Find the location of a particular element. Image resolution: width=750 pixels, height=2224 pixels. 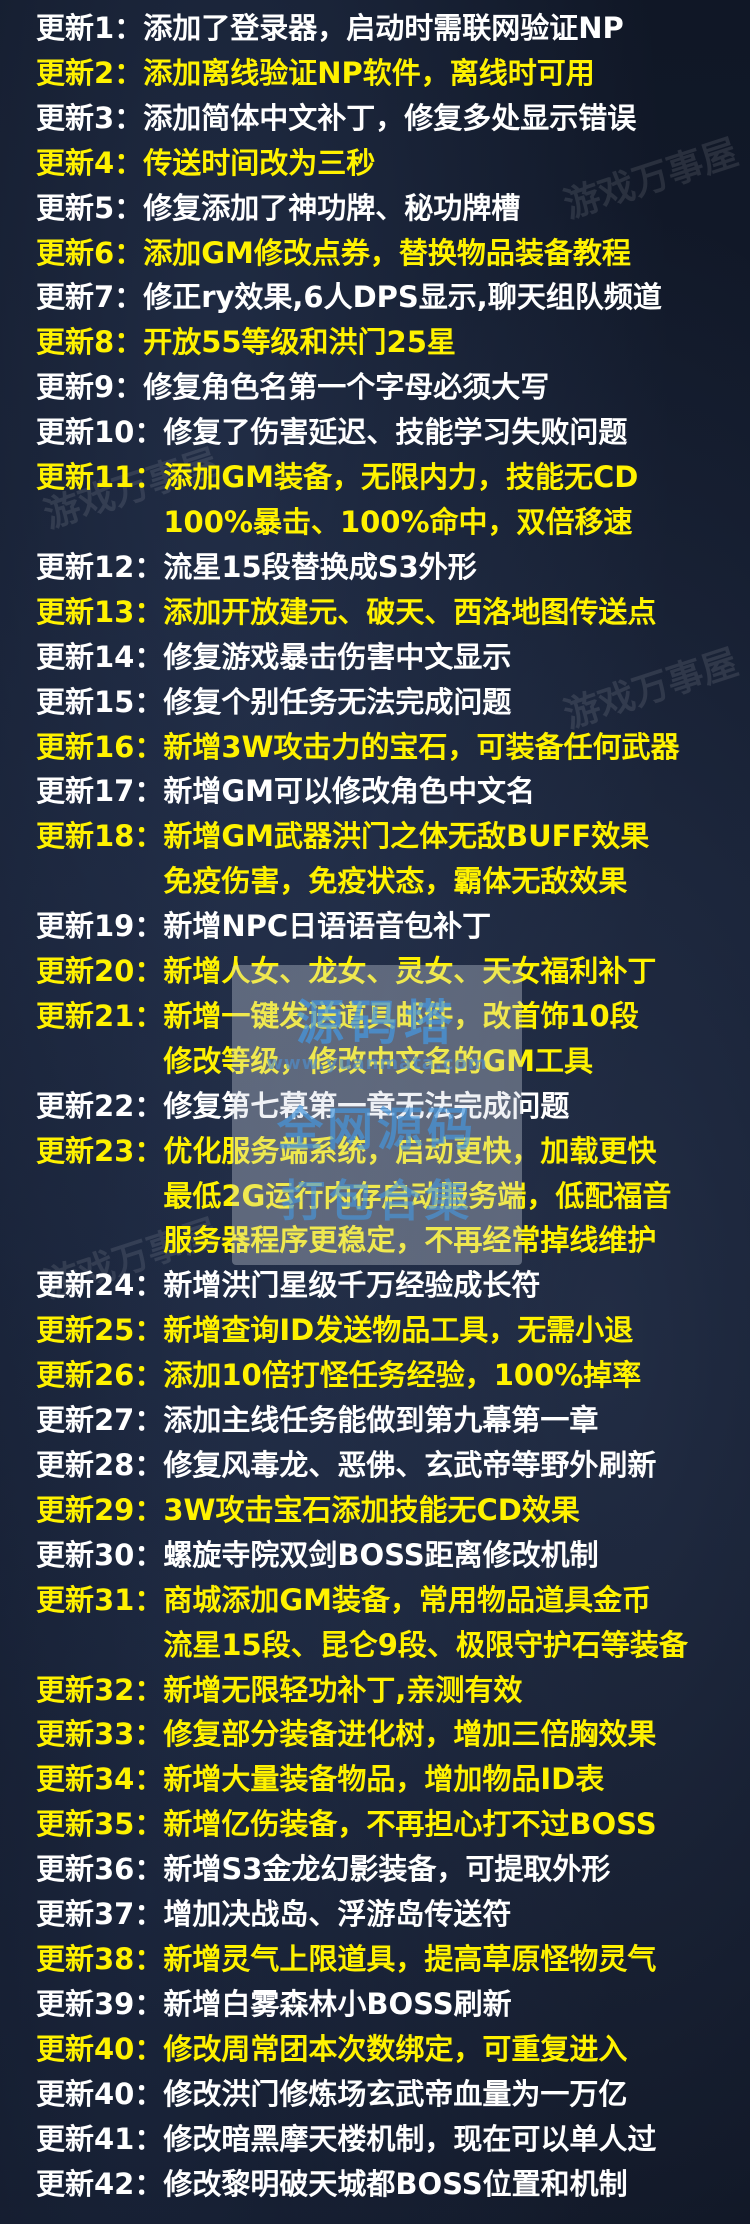

update-text-line: 新增白雾森林小BOSS刷新 is located at coordinates (337, 2003).